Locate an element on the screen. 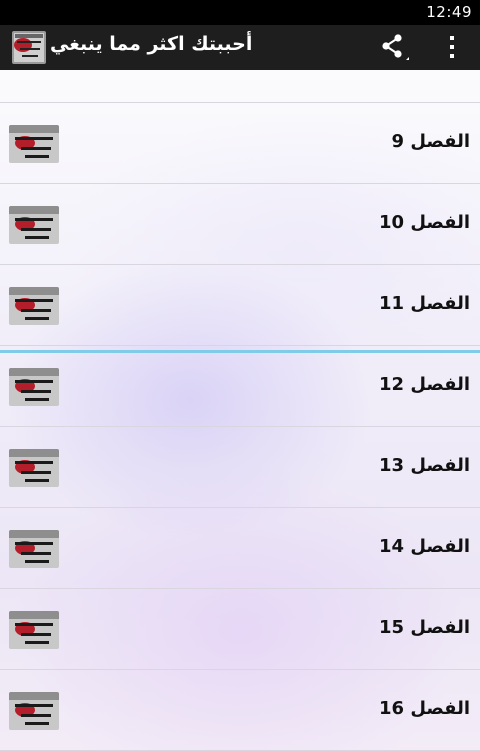 This screenshot has width=480, height=751. chapter-label: الفصل 9 is located at coordinates (430, 141).